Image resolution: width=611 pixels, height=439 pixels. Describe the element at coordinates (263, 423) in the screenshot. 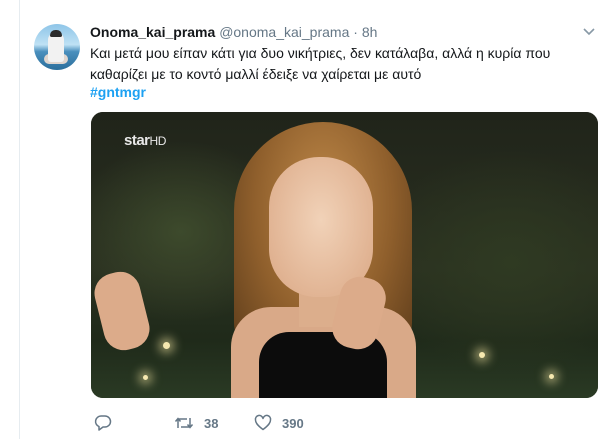

I see `heart-icon` at that location.